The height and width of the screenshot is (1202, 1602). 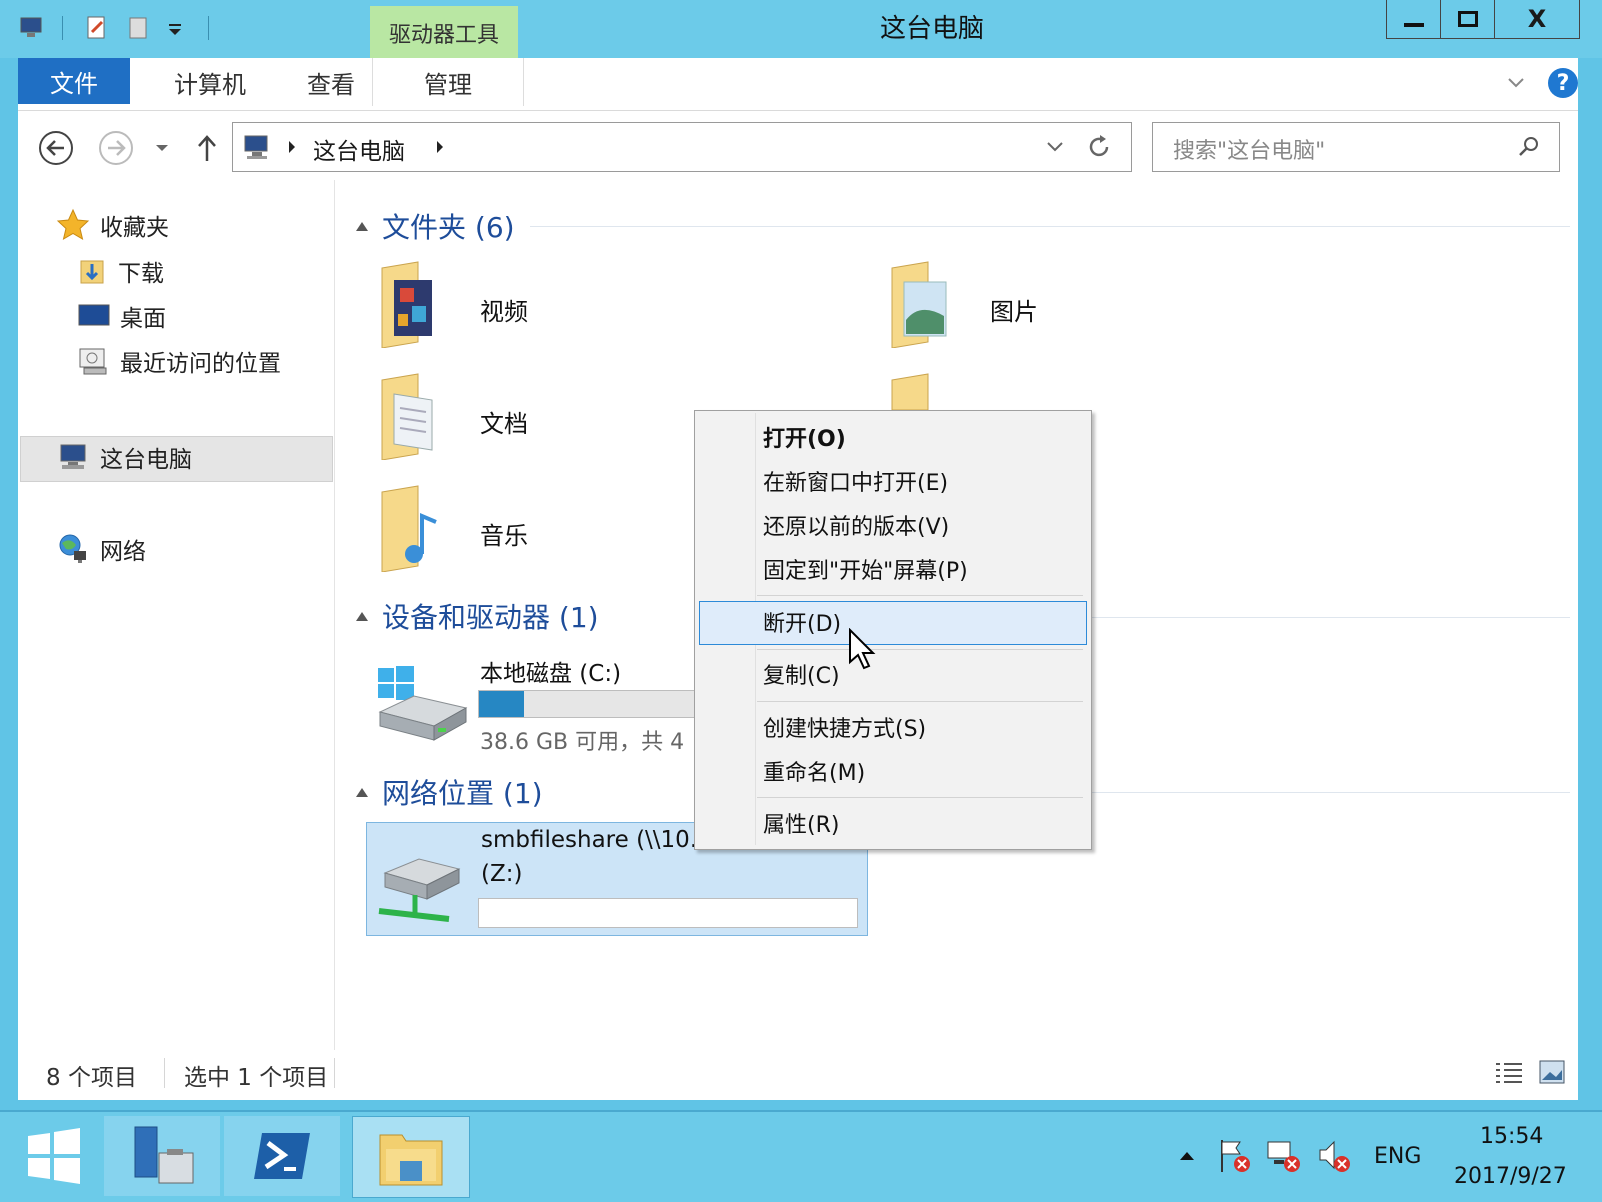 I want to click on drive-tools-context-tab: 驱动器工具, so click(x=444, y=33).